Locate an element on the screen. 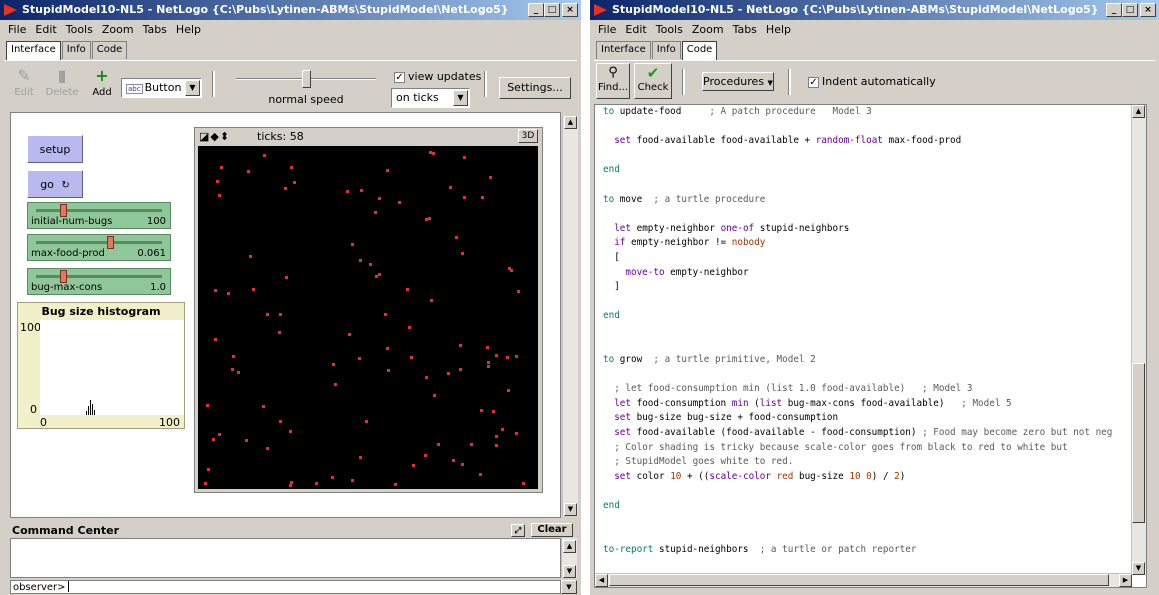 This screenshot has height=595, width=1159. indent-checkbox: ✓ Indent automatically is located at coordinates (872, 81).